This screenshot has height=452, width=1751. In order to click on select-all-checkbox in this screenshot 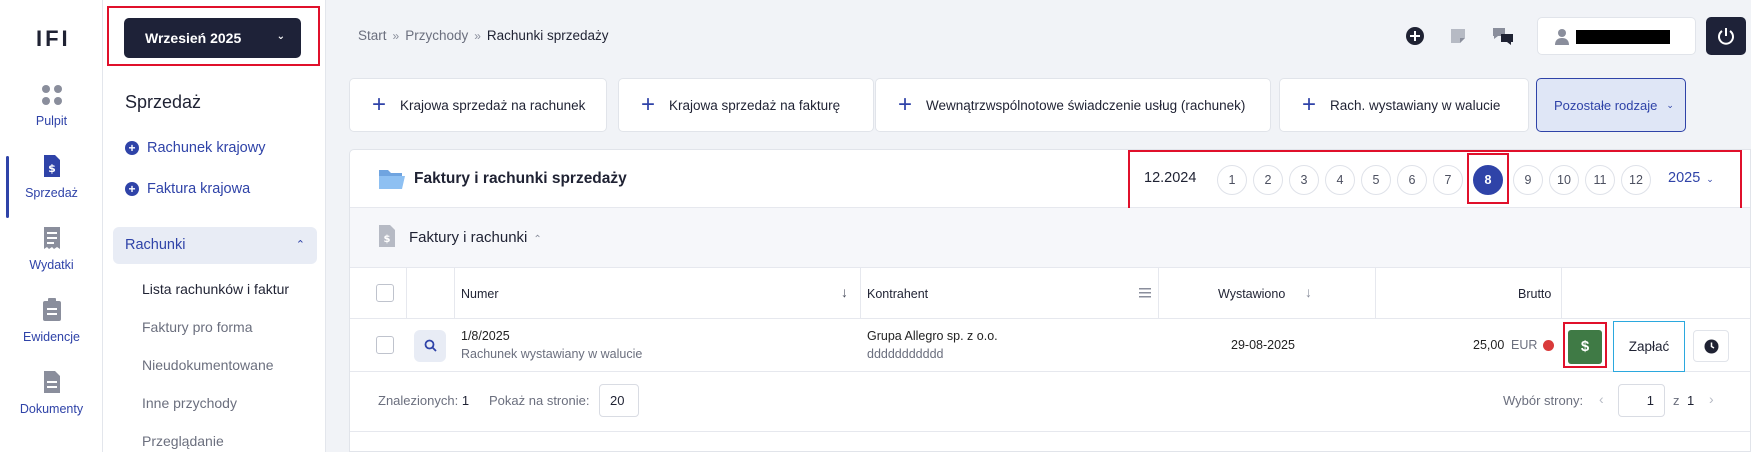, I will do `click(385, 293)`.